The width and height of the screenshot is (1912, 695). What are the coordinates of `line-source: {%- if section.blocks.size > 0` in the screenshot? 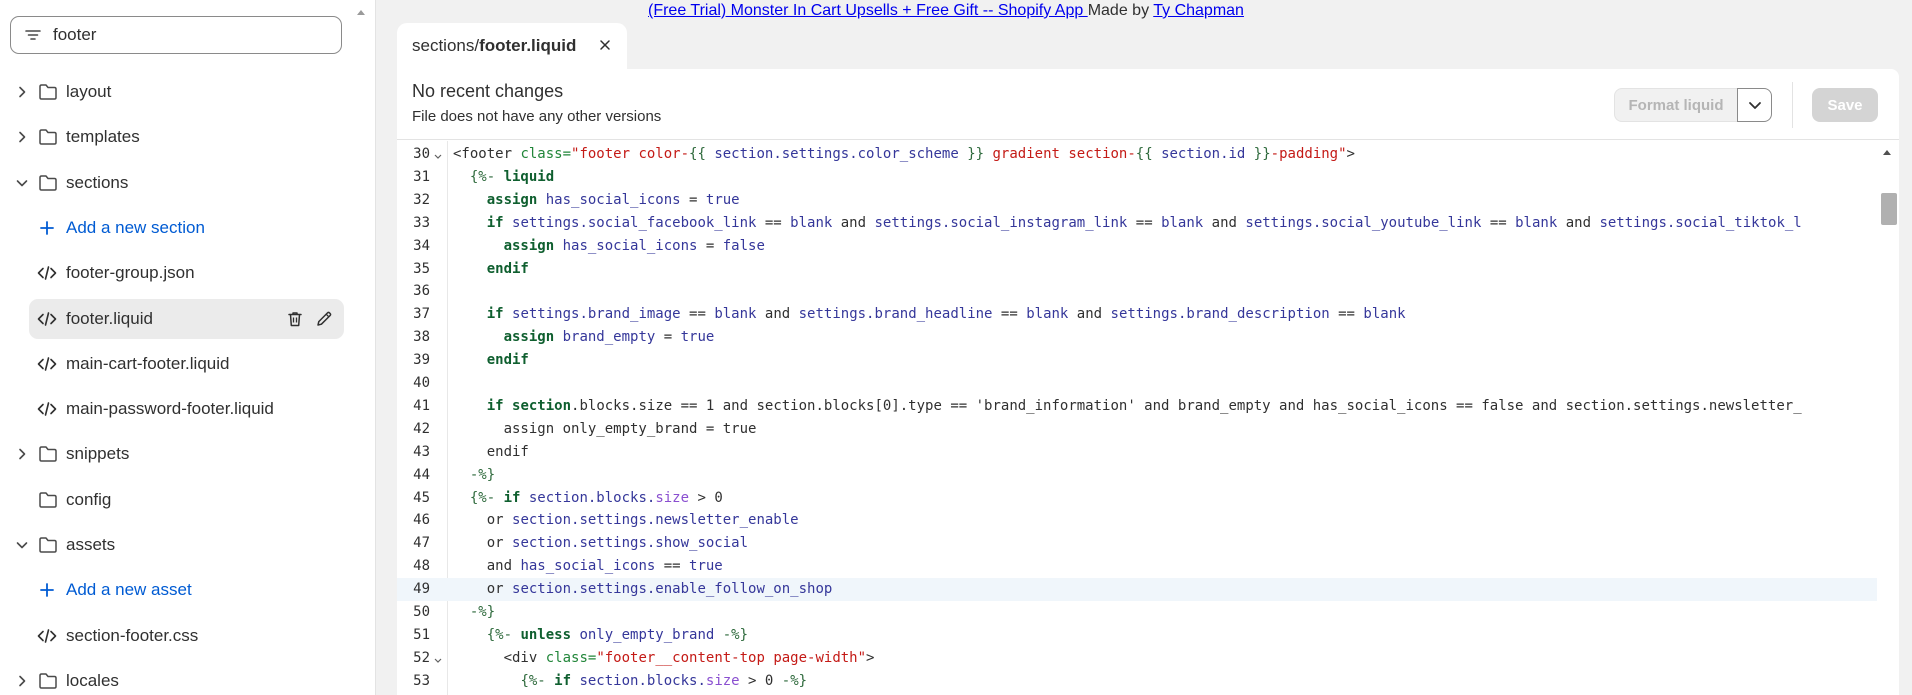 It's located at (596, 498).